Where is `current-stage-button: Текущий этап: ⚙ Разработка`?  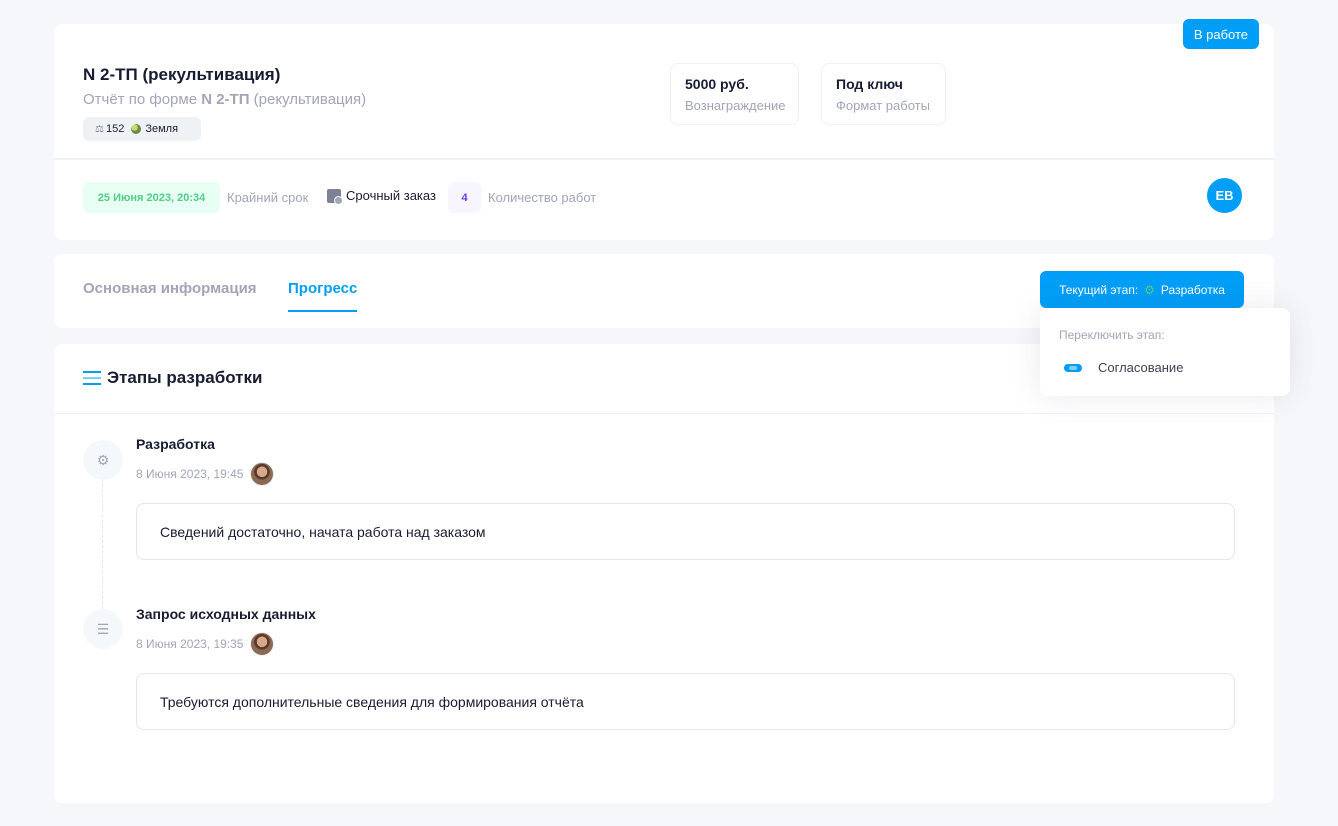 current-stage-button: Текущий этап: ⚙ Разработка is located at coordinates (1142, 289).